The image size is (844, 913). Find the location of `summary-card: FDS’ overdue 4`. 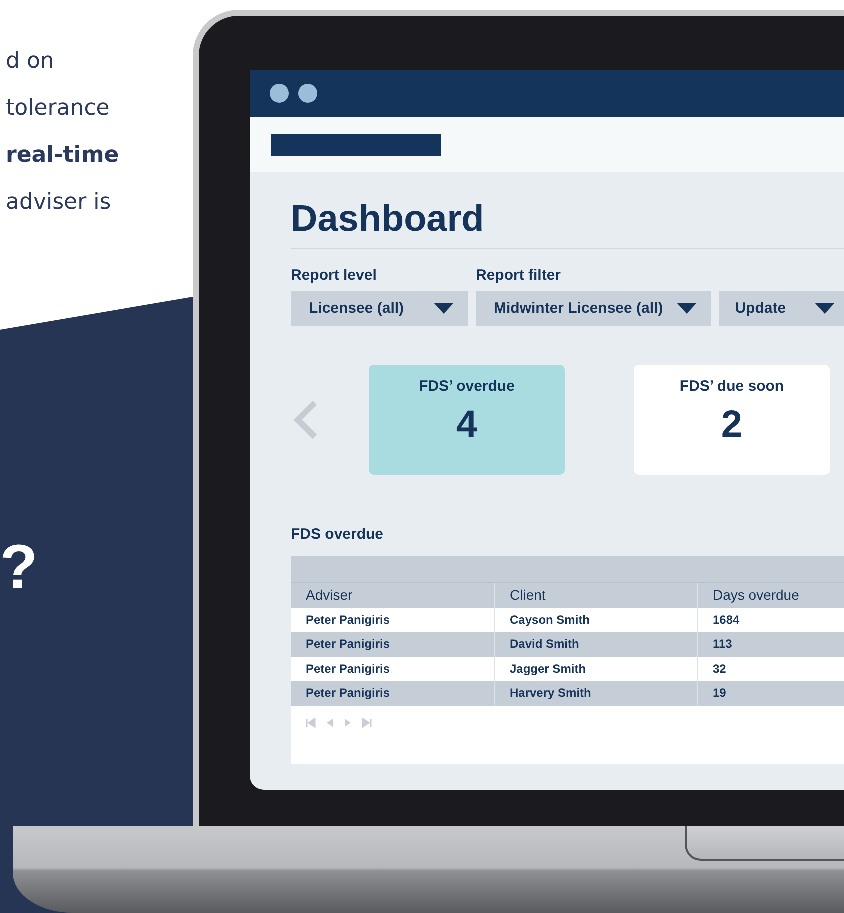

summary-card: FDS’ overdue 4 is located at coordinates (467, 420).